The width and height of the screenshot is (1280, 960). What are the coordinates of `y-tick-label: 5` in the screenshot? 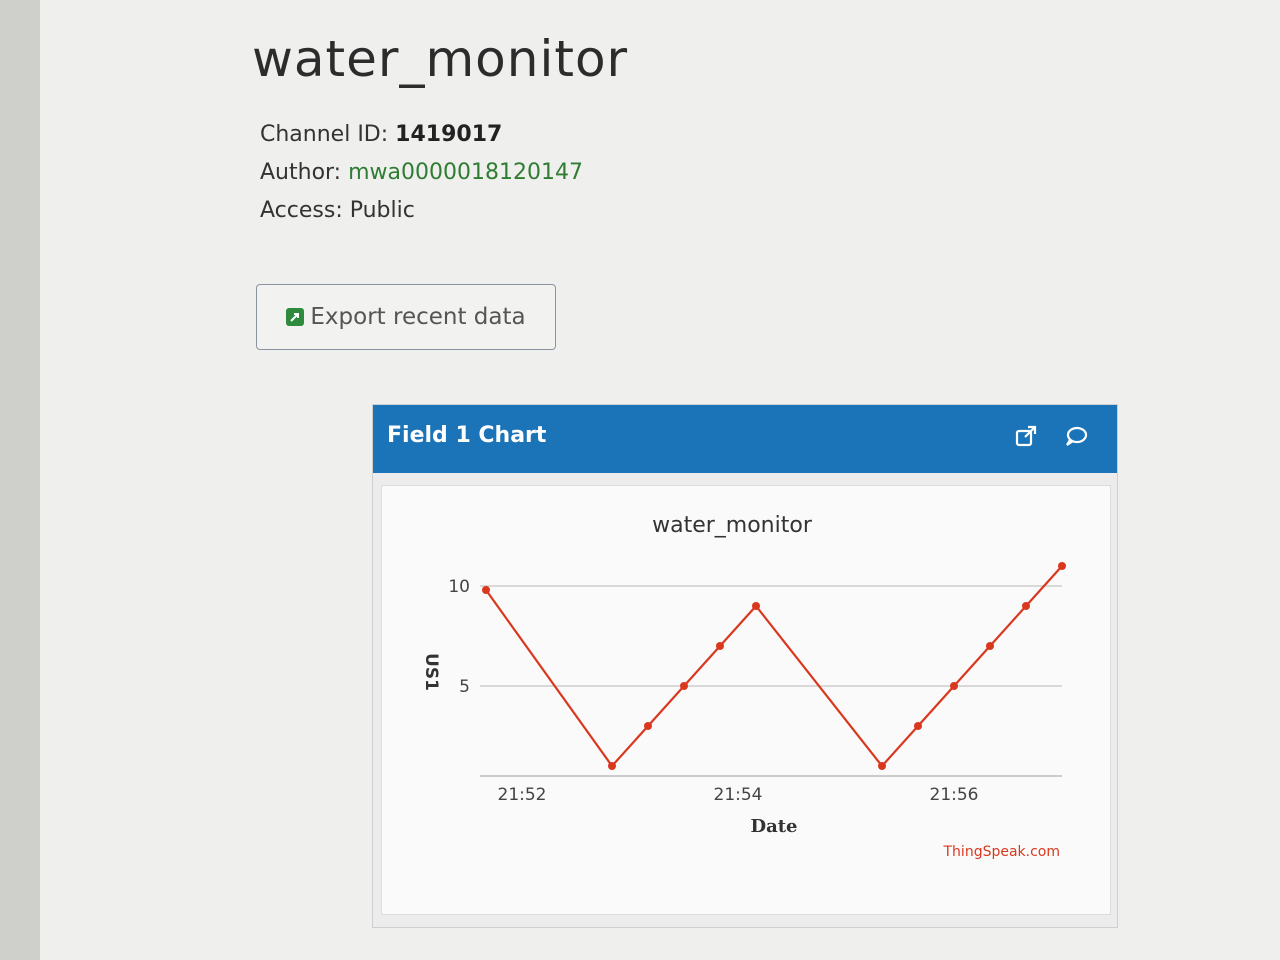 It's located at (464, 687).